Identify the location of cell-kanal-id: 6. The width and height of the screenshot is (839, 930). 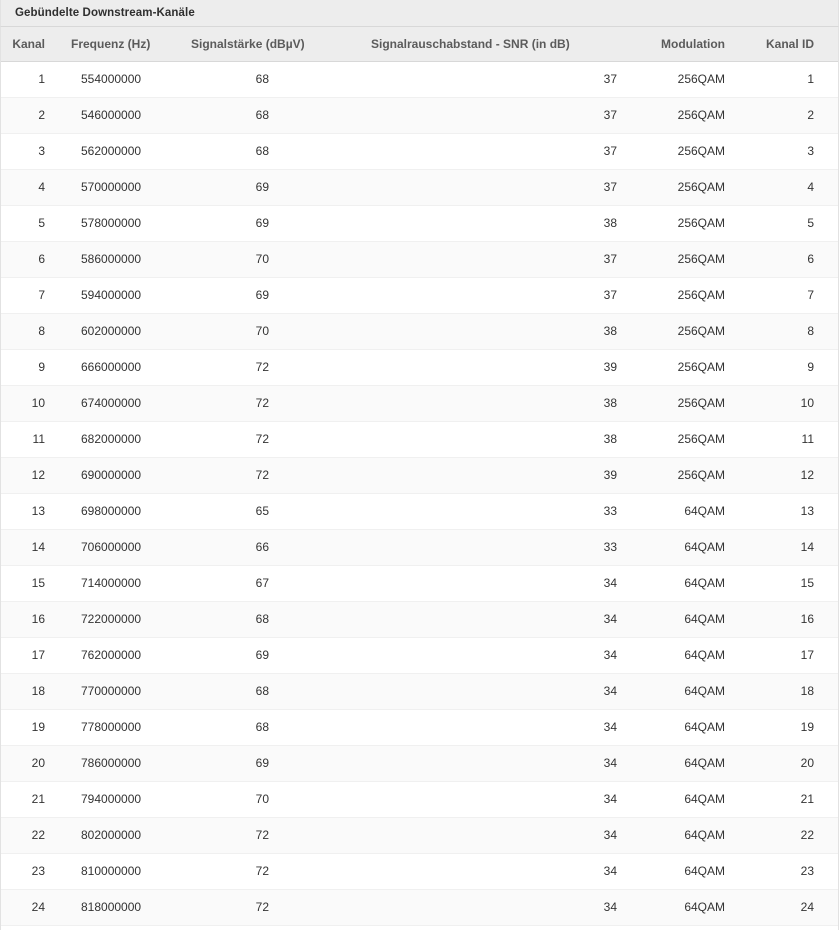
(786, 259).